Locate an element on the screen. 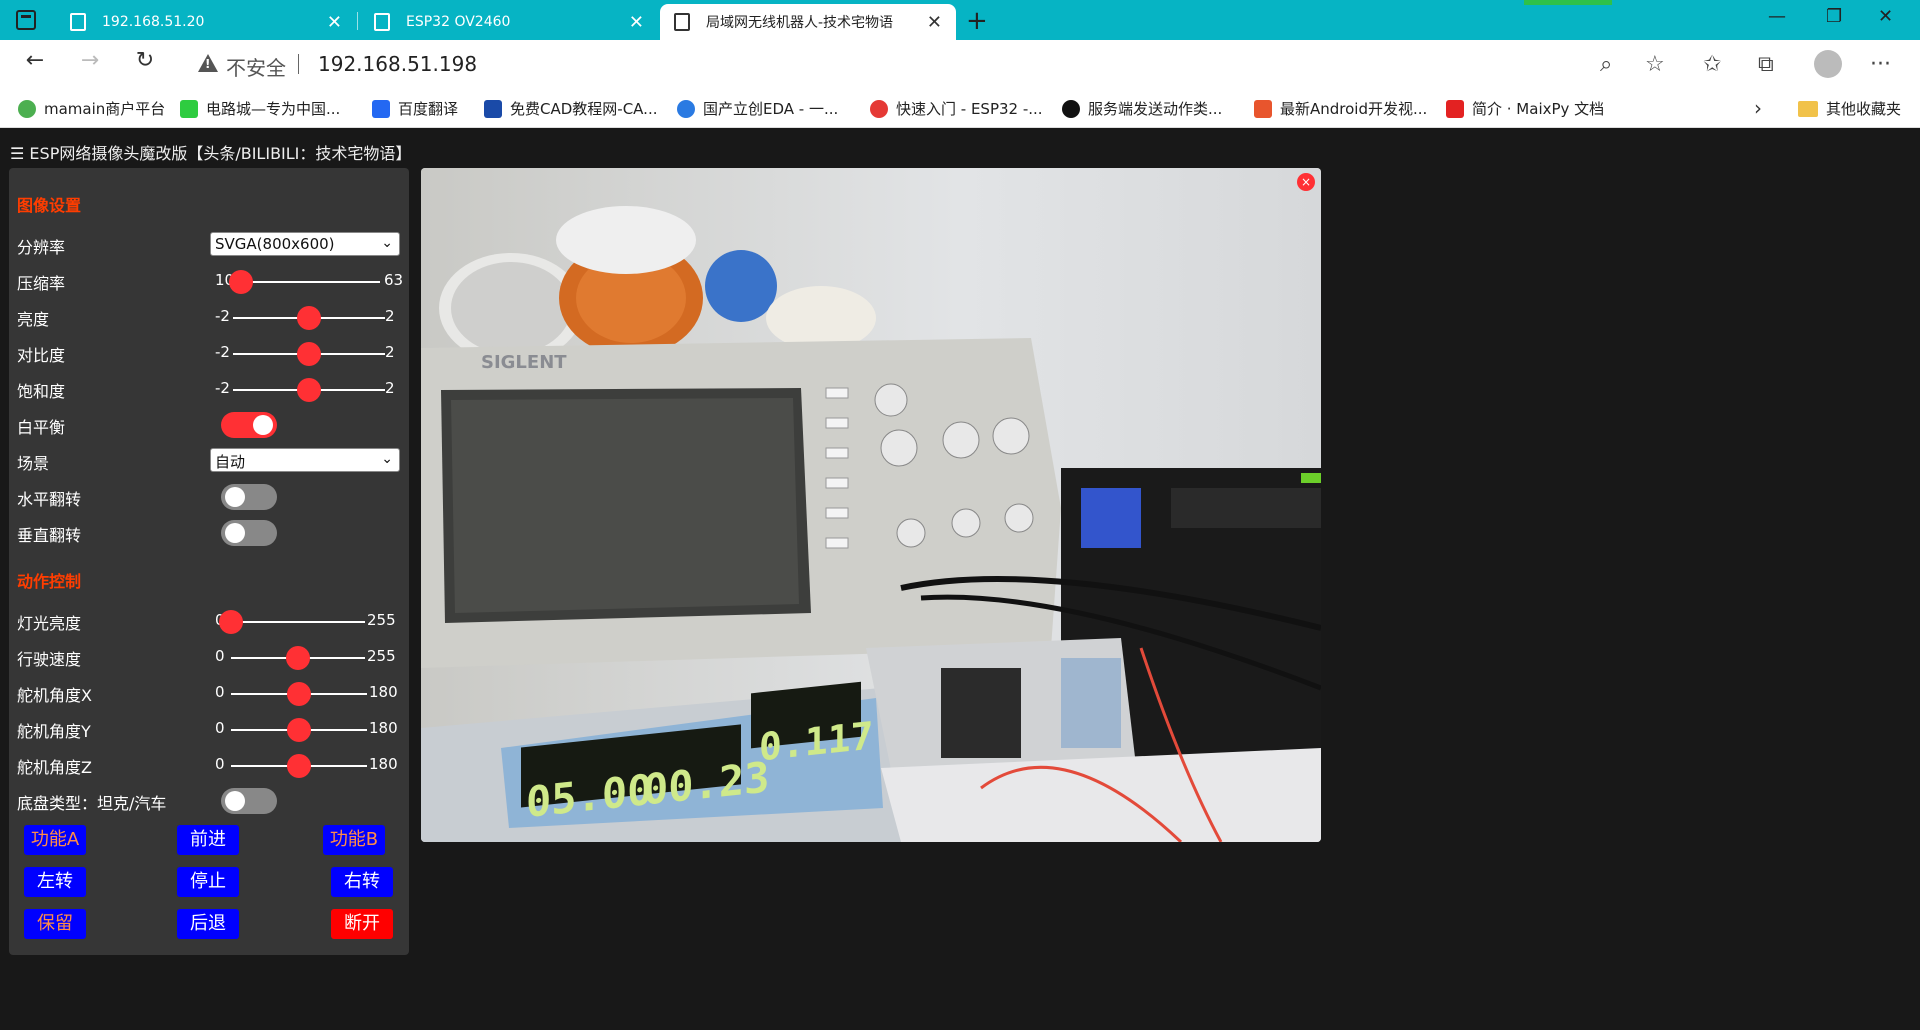 The width and height of the screenshot is (1920, 1030). vflip-toggle is located at coordinates (249, 533).